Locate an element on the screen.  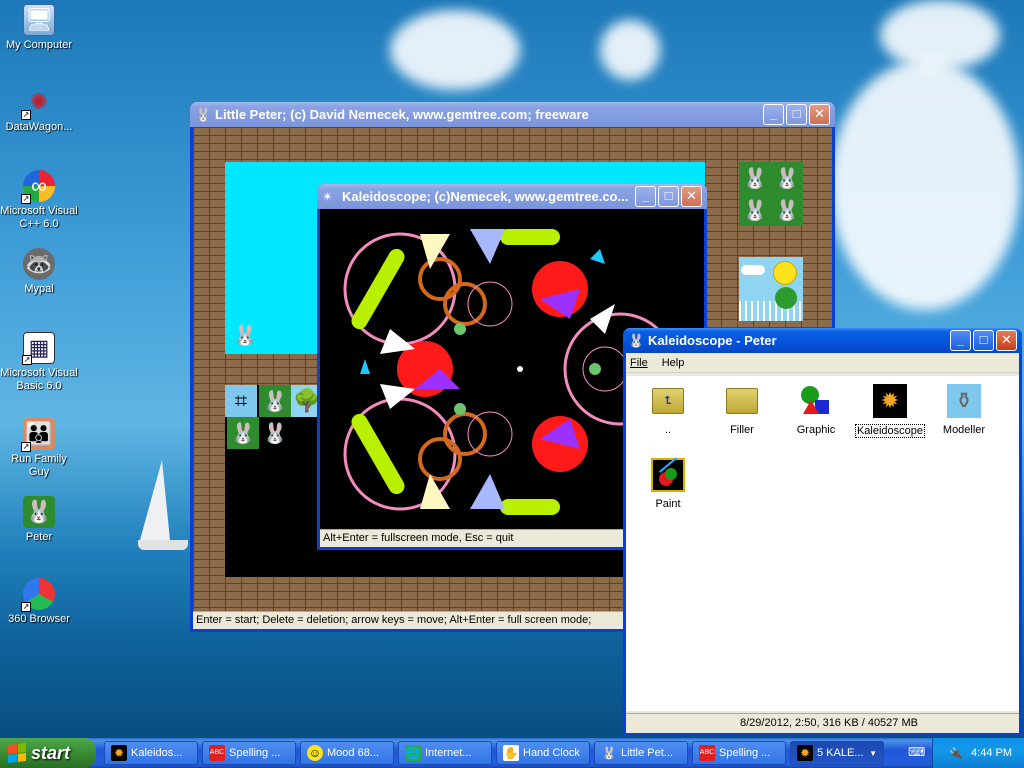
start-button: start is located at coordinates (48, 753).